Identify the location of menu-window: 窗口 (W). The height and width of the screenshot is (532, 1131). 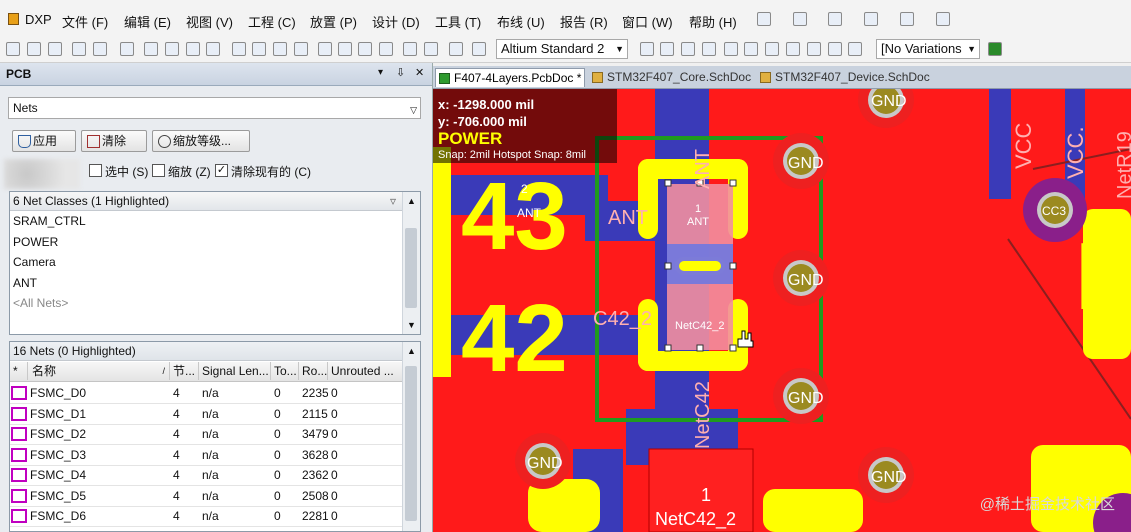
(647, 21).